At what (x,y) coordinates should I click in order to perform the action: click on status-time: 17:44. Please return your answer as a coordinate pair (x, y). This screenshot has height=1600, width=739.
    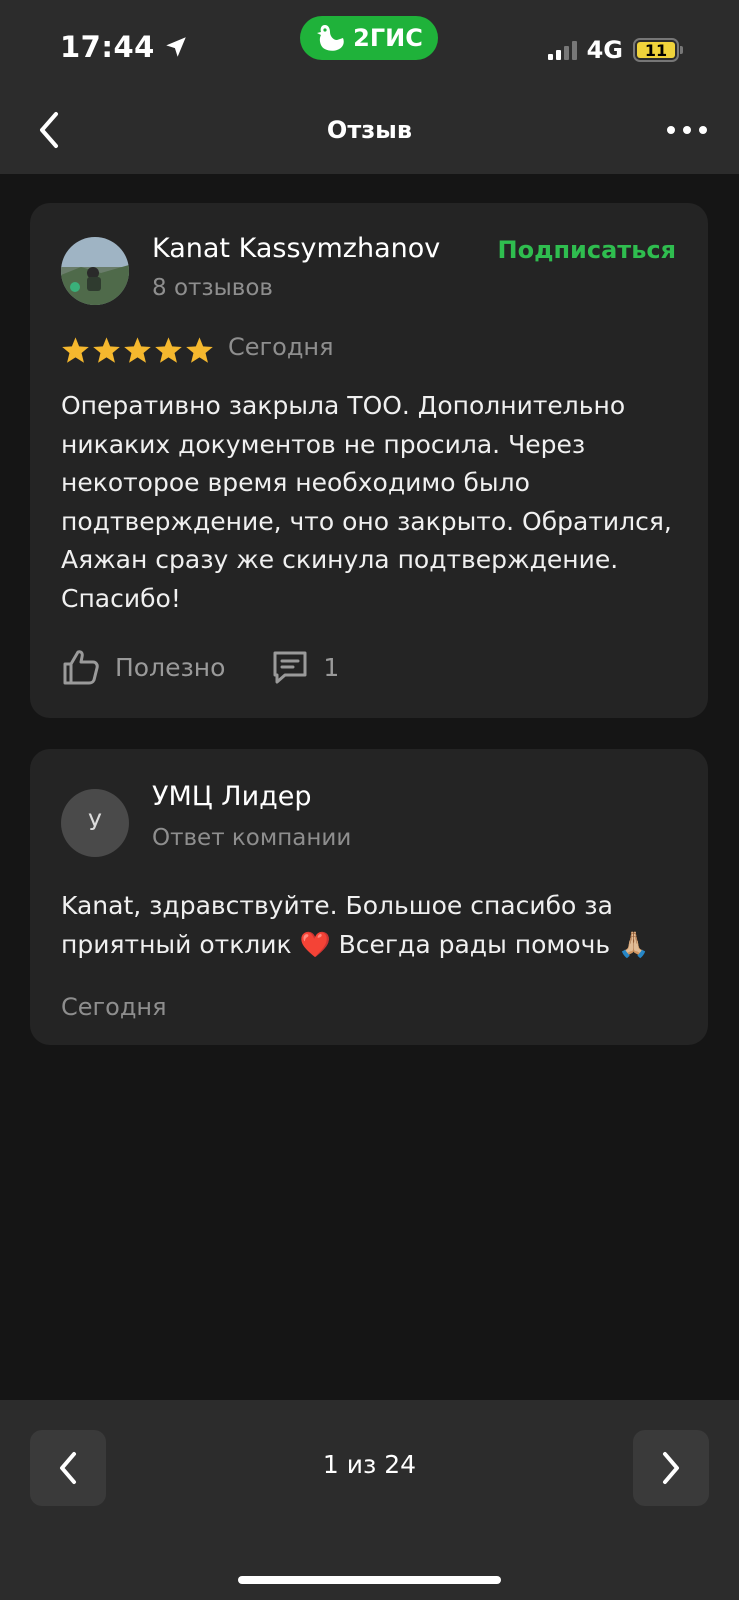
    Looking at the image, I should click on (124, 47).